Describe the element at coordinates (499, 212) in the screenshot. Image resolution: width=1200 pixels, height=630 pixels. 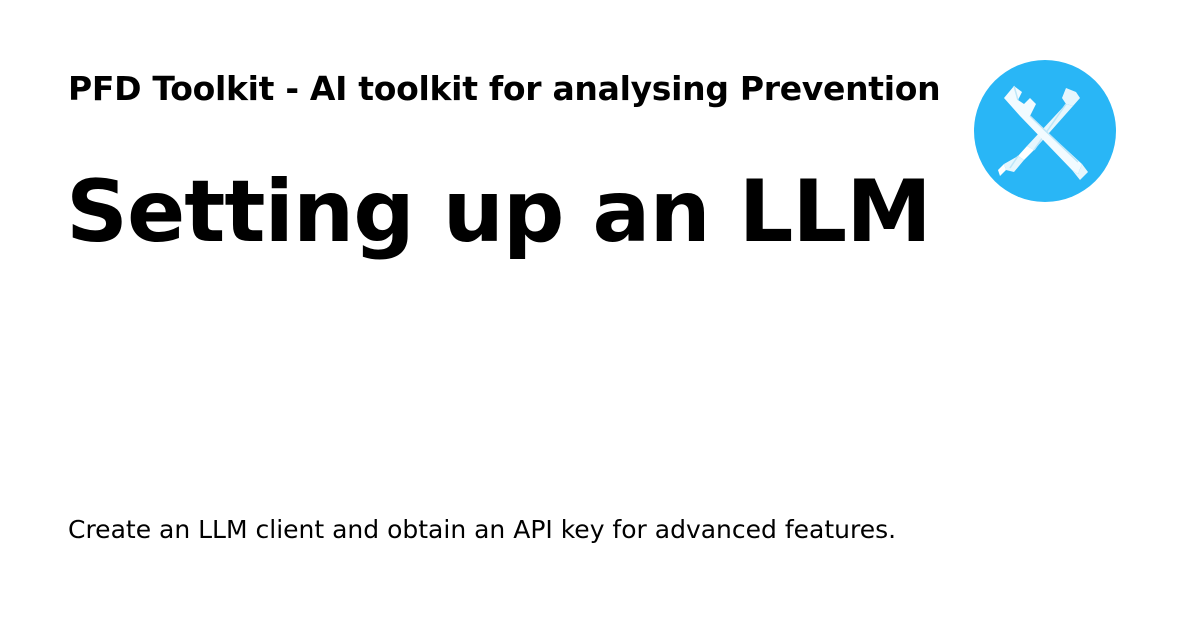
I see `page-title: Setting up an LLM` at that location.